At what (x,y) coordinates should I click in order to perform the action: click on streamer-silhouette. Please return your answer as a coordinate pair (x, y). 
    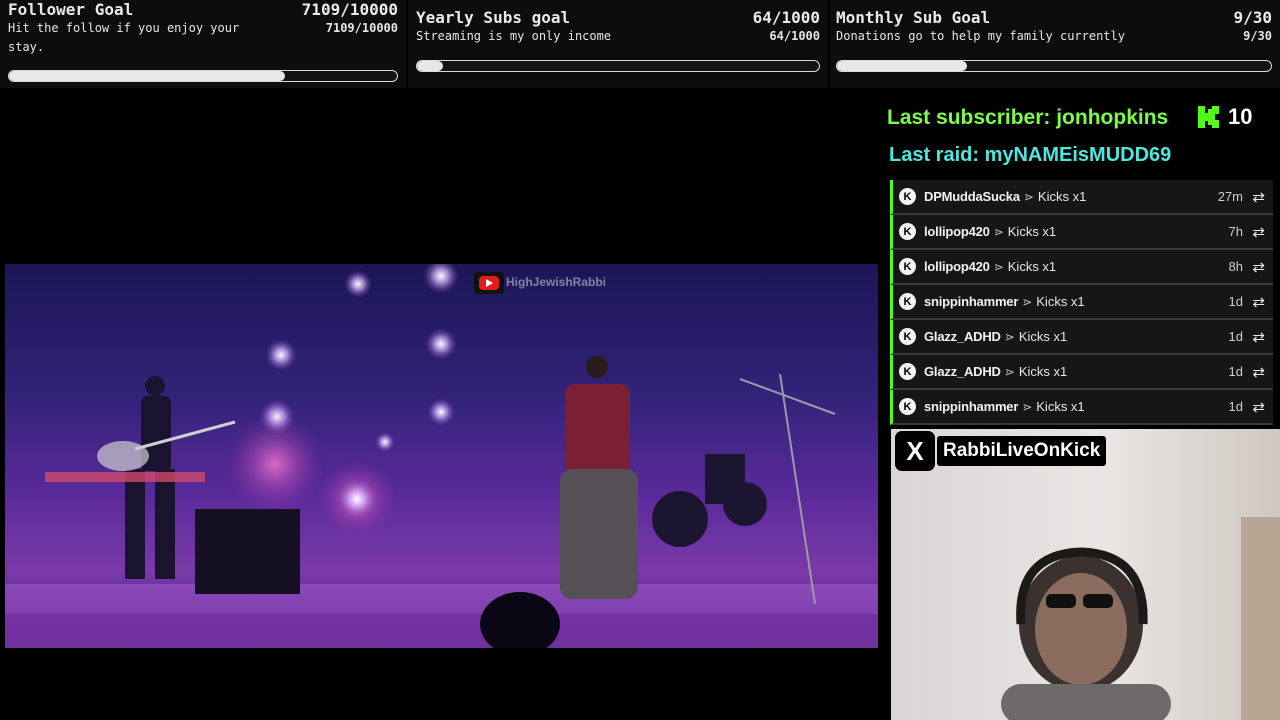
    Looking at the image, I should click on (1140, 618).